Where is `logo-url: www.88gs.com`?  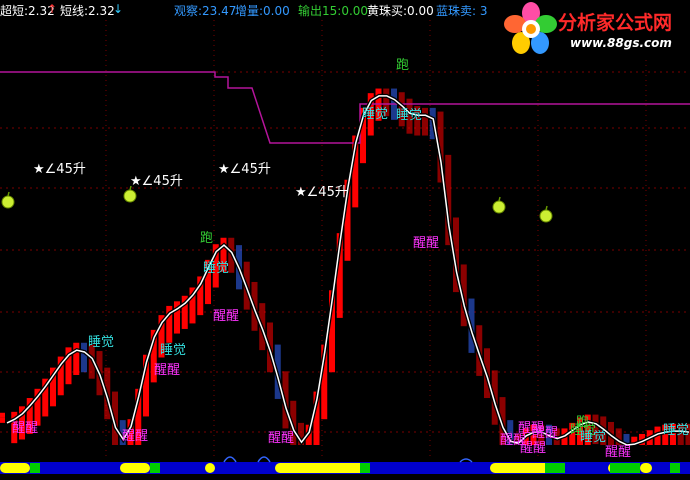
logo-url: www.88gs.com is located at coordinates (621, 43).